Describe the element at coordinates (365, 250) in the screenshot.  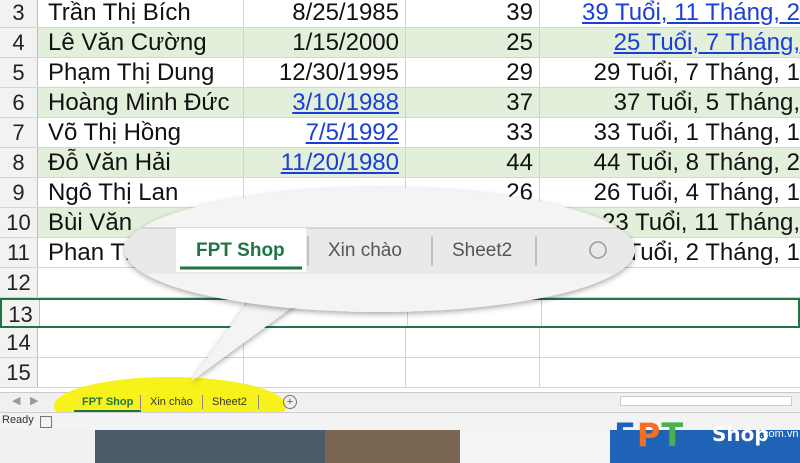
I see `callout-tab-xin-chao: Xin chào` at that location.